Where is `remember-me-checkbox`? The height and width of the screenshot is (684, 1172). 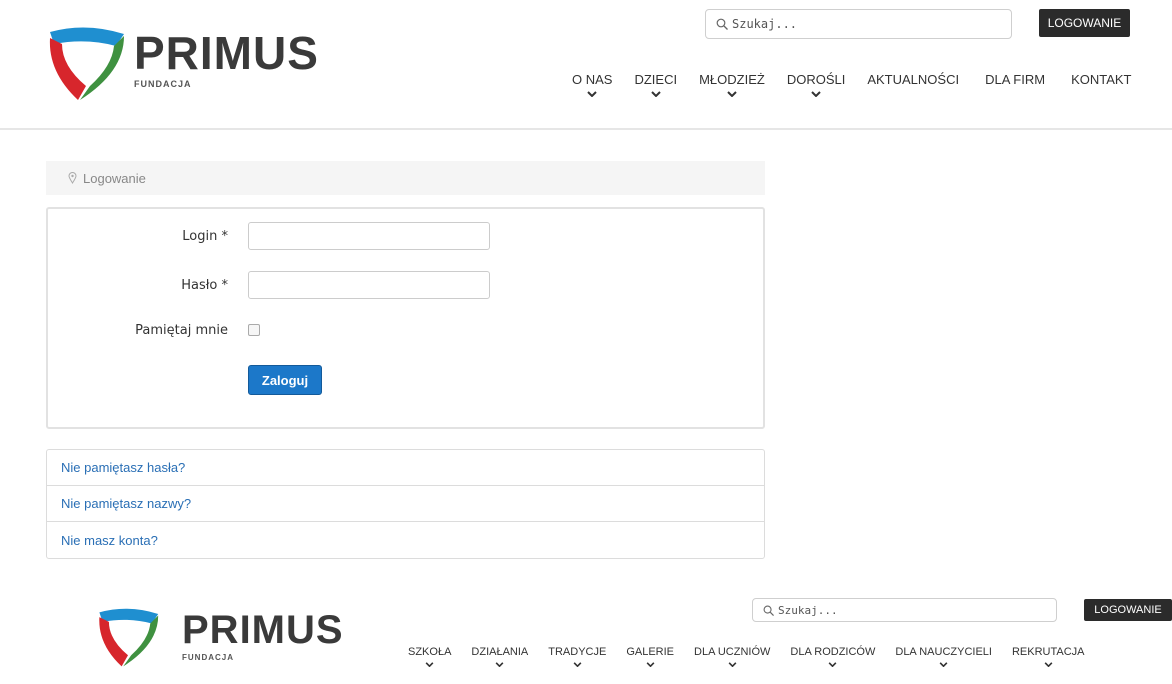
remember-me-checkbox is located at coordinates (254, 330).